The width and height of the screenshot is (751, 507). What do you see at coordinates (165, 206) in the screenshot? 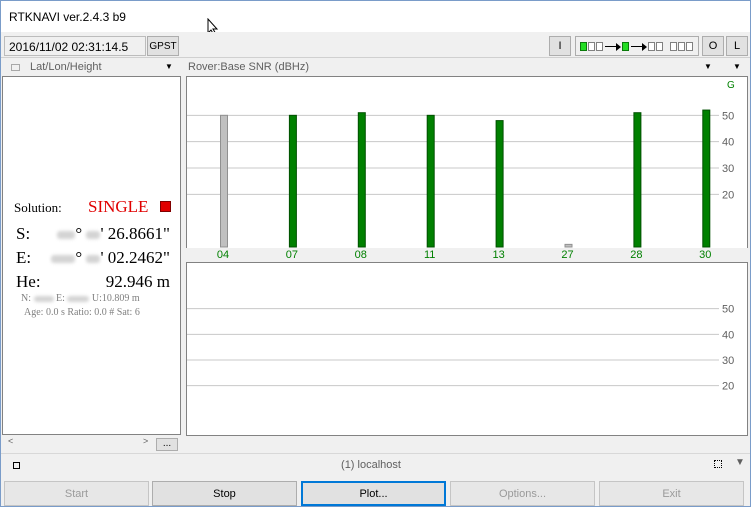
I see `solution-status-indicator` at bounding box center [165, 206].